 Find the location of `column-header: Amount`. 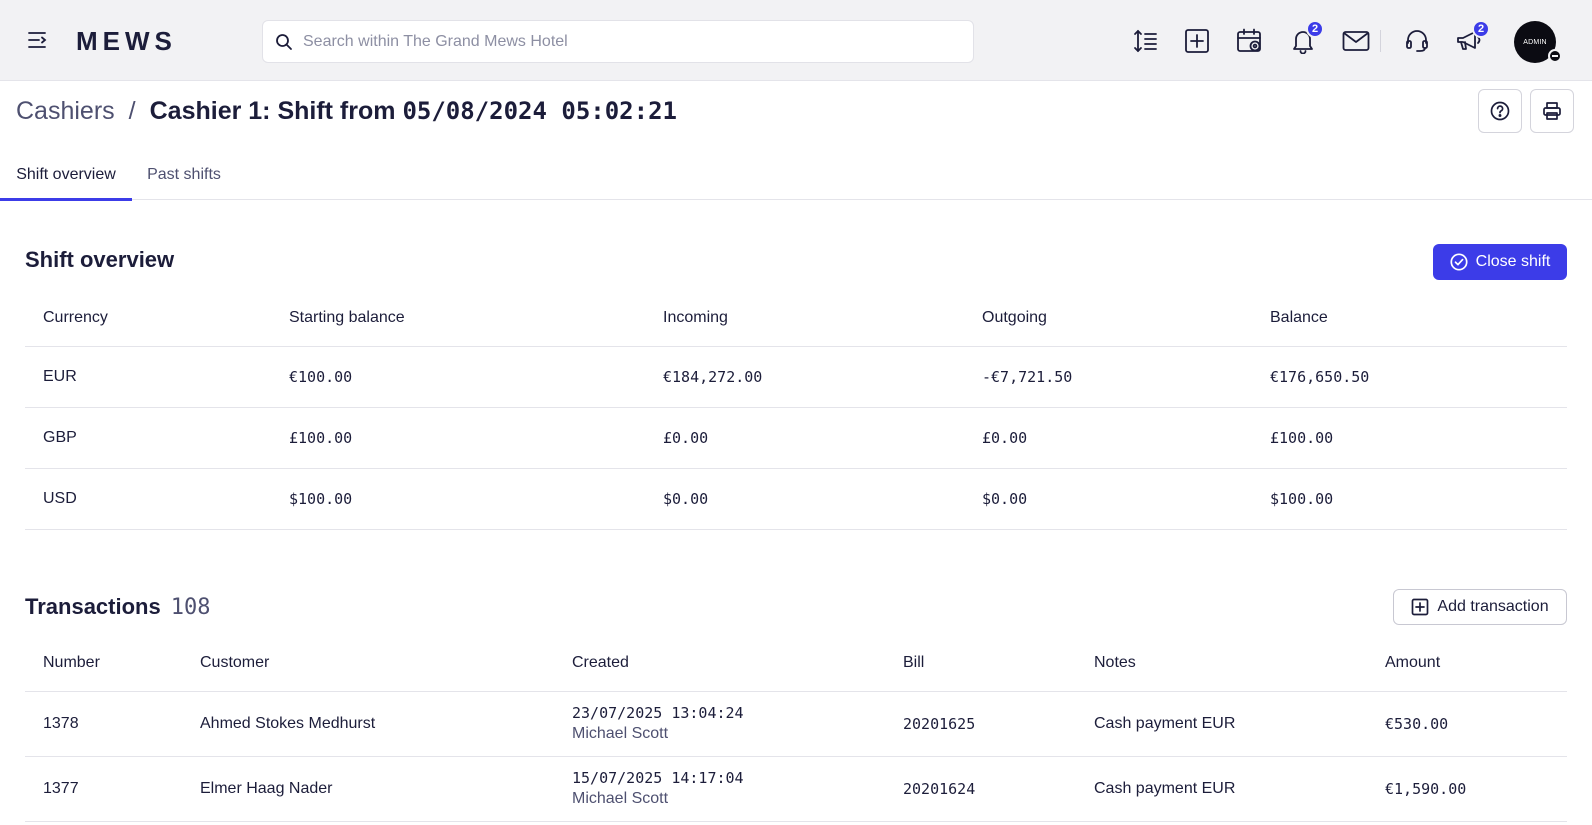

column-header: Amount is located at coordinates (1467, 664).